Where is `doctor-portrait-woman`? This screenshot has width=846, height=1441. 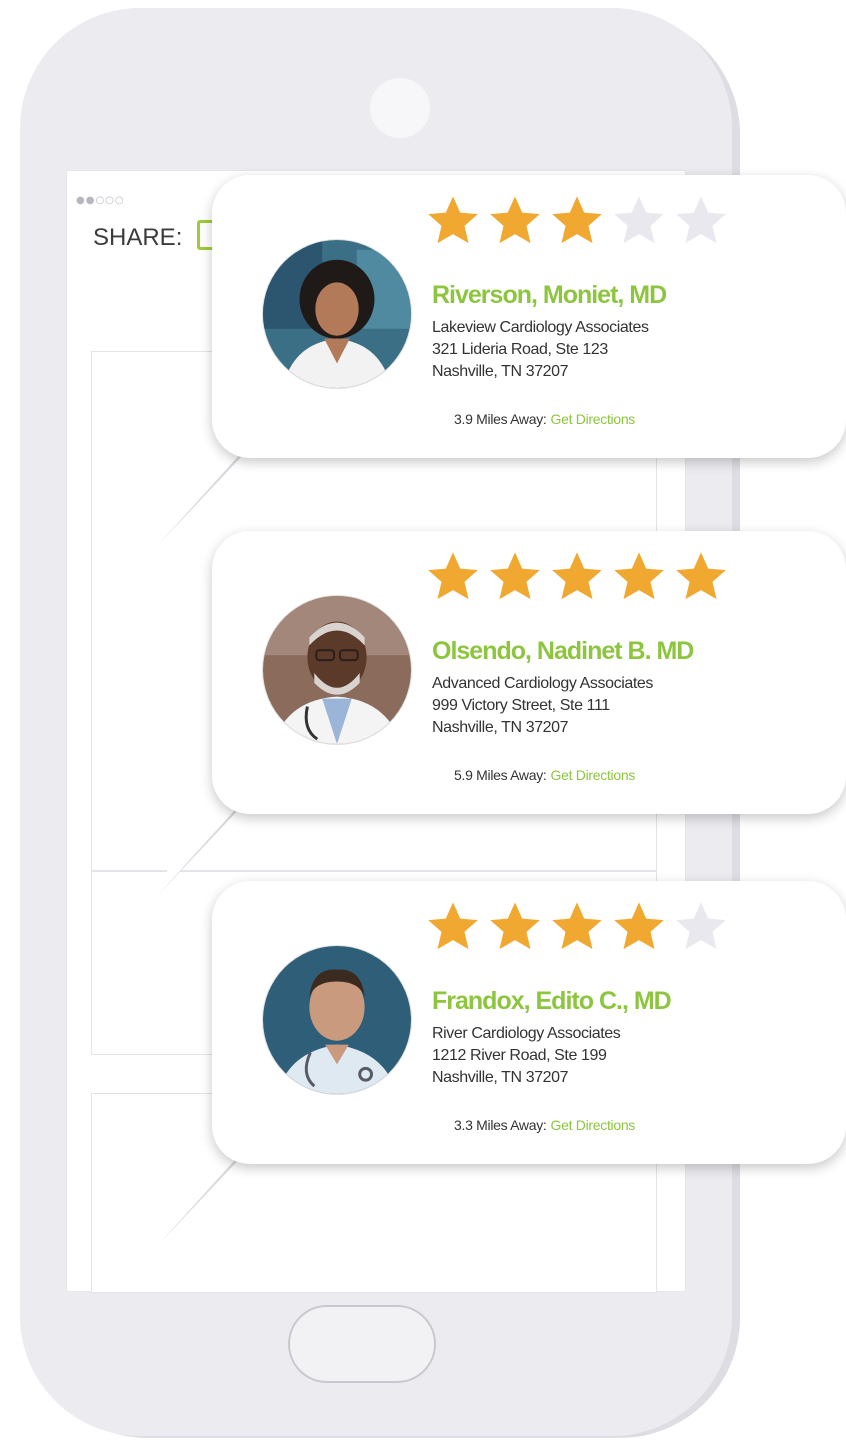
doctor-portrait-woman is located at coordinates (337, 314).